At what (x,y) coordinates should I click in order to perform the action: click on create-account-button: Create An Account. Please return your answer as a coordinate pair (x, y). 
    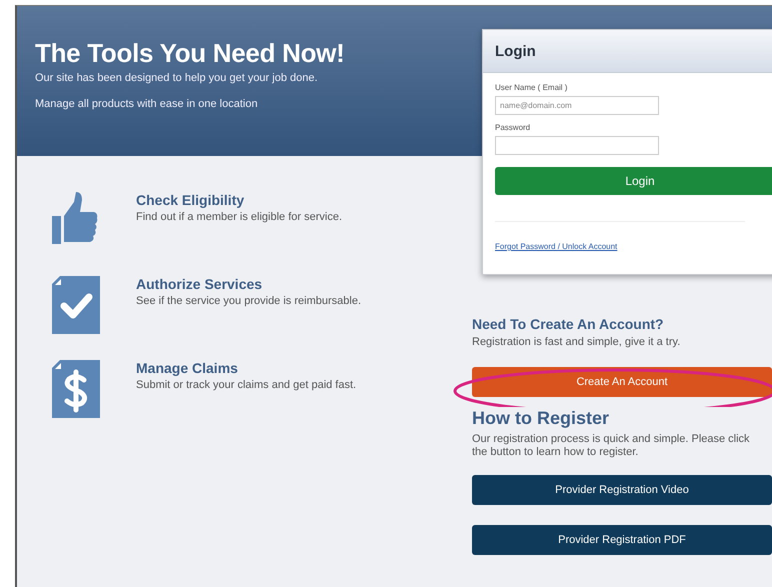
    Looking at the image, I should click on (622, 382).